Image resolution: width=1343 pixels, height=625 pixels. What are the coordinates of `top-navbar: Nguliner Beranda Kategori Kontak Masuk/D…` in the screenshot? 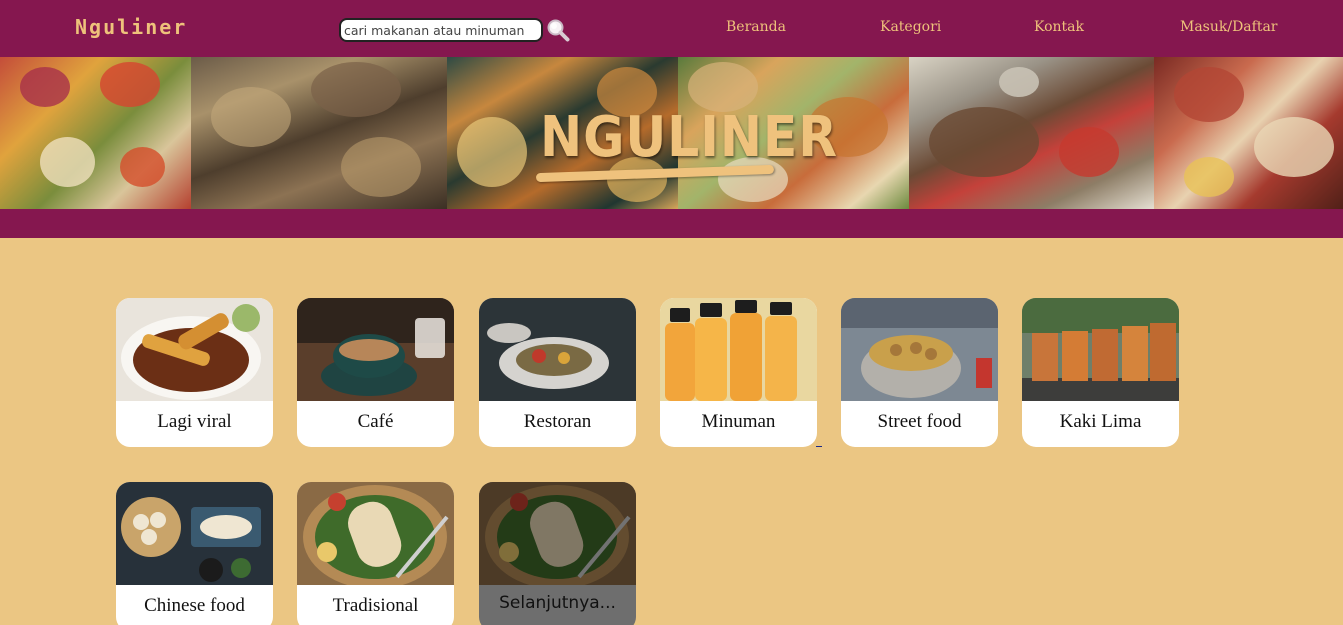 It's located at (671, 28).